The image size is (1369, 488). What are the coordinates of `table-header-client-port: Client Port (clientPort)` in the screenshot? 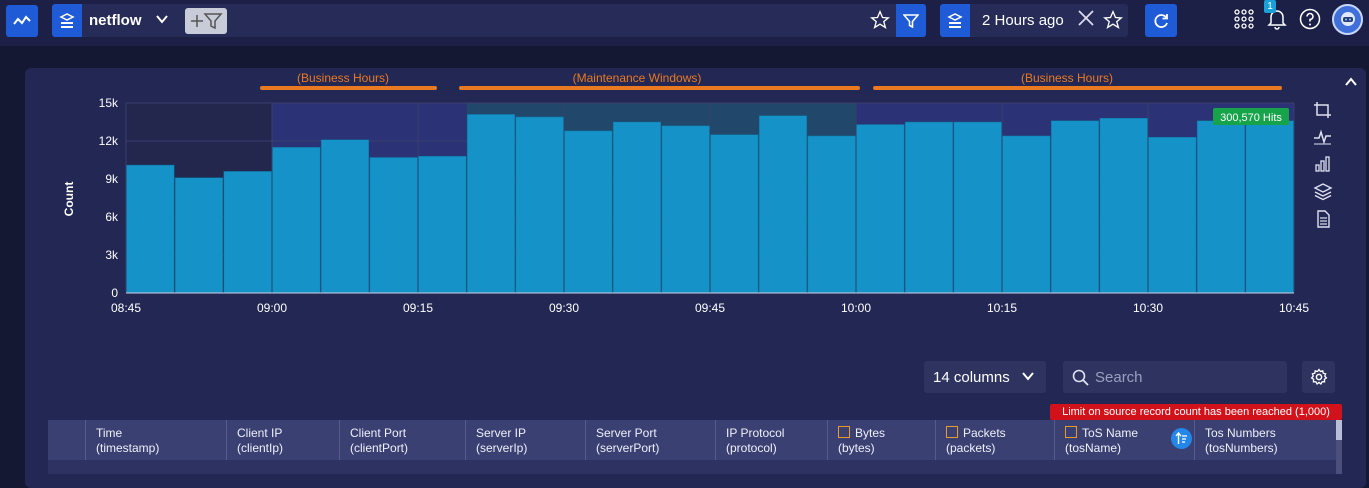 It's located at (402, 440).